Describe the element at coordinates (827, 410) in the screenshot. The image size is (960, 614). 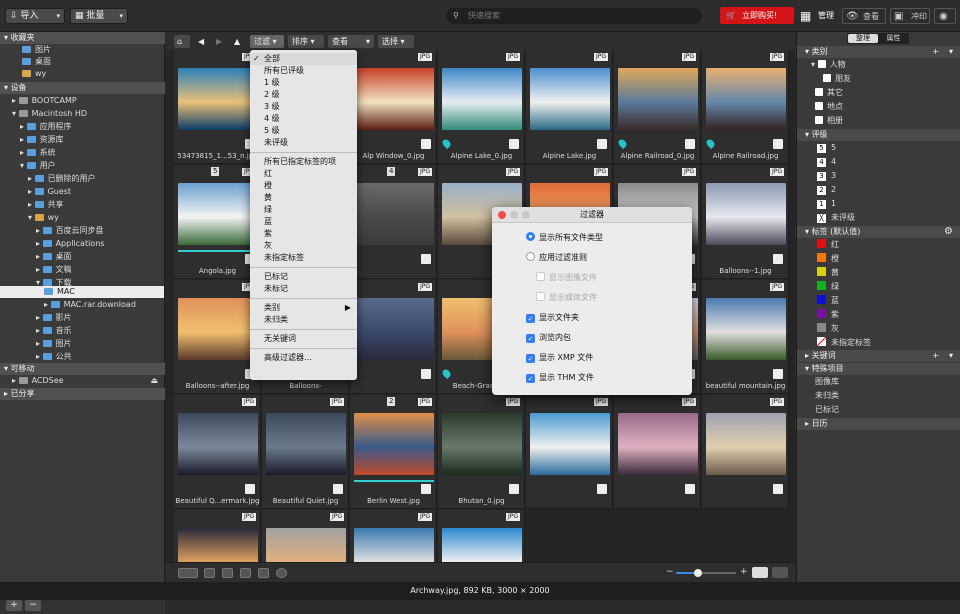
I see `special-item: 已标记` at that location.